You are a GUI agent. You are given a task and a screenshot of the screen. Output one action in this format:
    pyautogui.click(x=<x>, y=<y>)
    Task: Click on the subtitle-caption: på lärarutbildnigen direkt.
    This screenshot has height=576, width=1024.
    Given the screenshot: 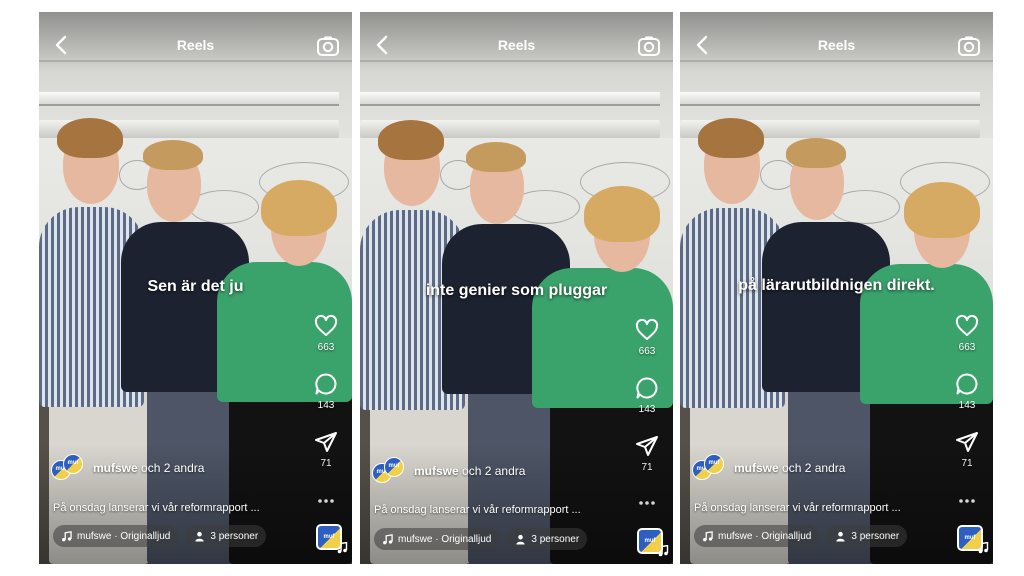 What is the action you would take?
    pyautogui.click(x=836, y=285)
    